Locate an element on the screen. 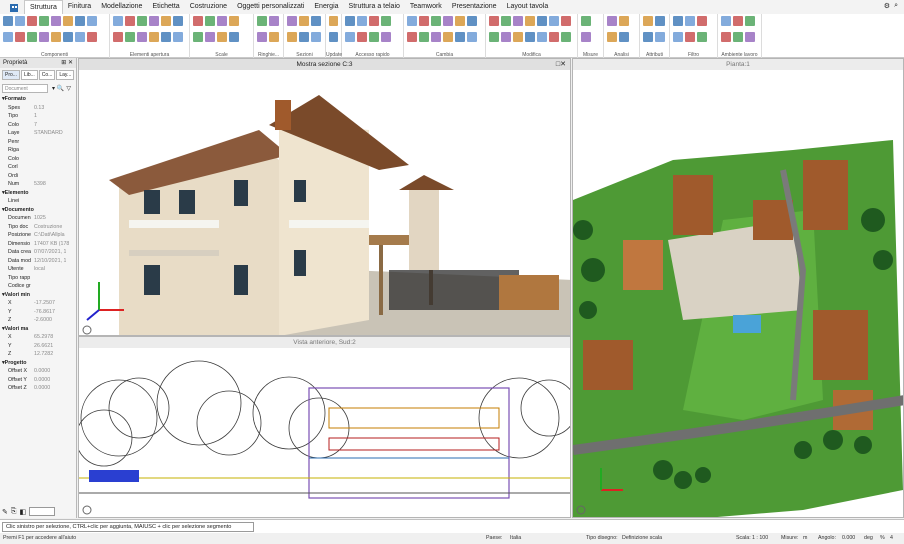 This screenshot has width=904, height=544. ribbon-tab: Teamwork is located at coordinates (426, 7).